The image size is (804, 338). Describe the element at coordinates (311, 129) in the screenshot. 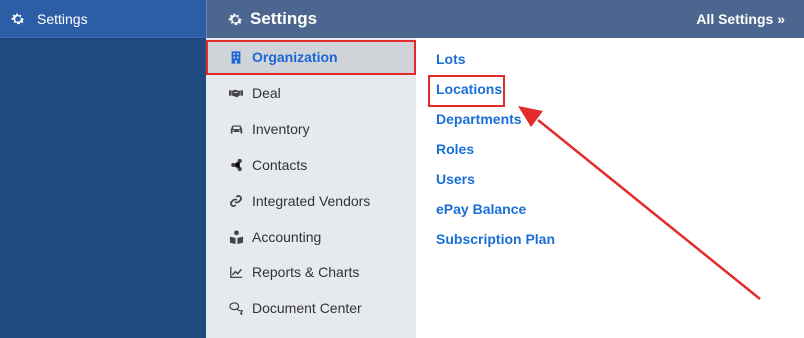

I see `category-inventory: Inventory` at that location.